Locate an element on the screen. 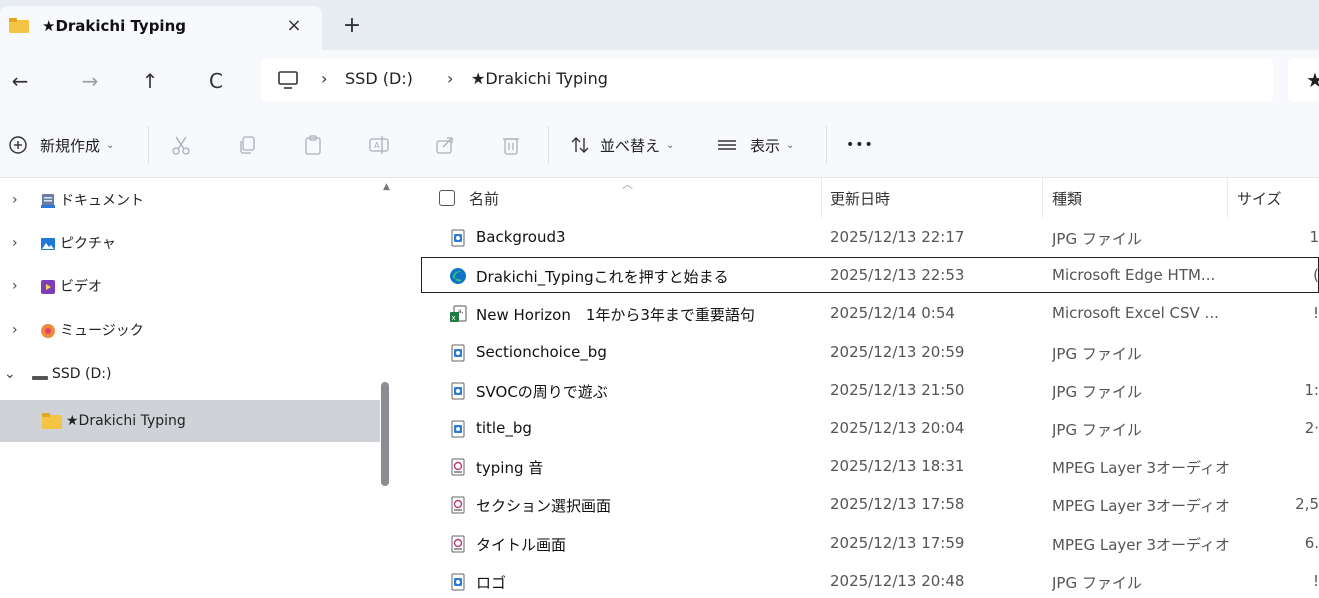  column-header-name: 名前 is located at coordinates (484, 198).